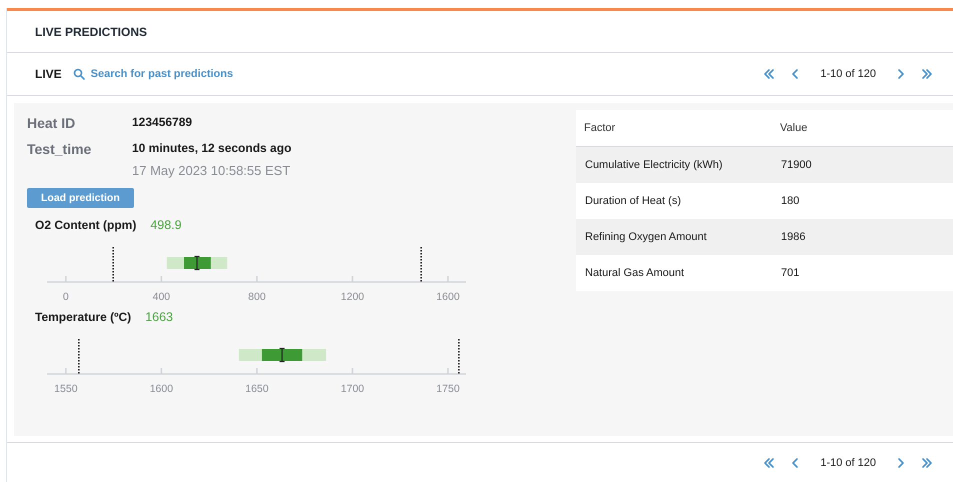 Image resolution: width=953 pixels, height=482 pixels. What do you see at coordinates (79, 74) in the screenshot?
I see `search-icon` at bounding box center [79, 74].